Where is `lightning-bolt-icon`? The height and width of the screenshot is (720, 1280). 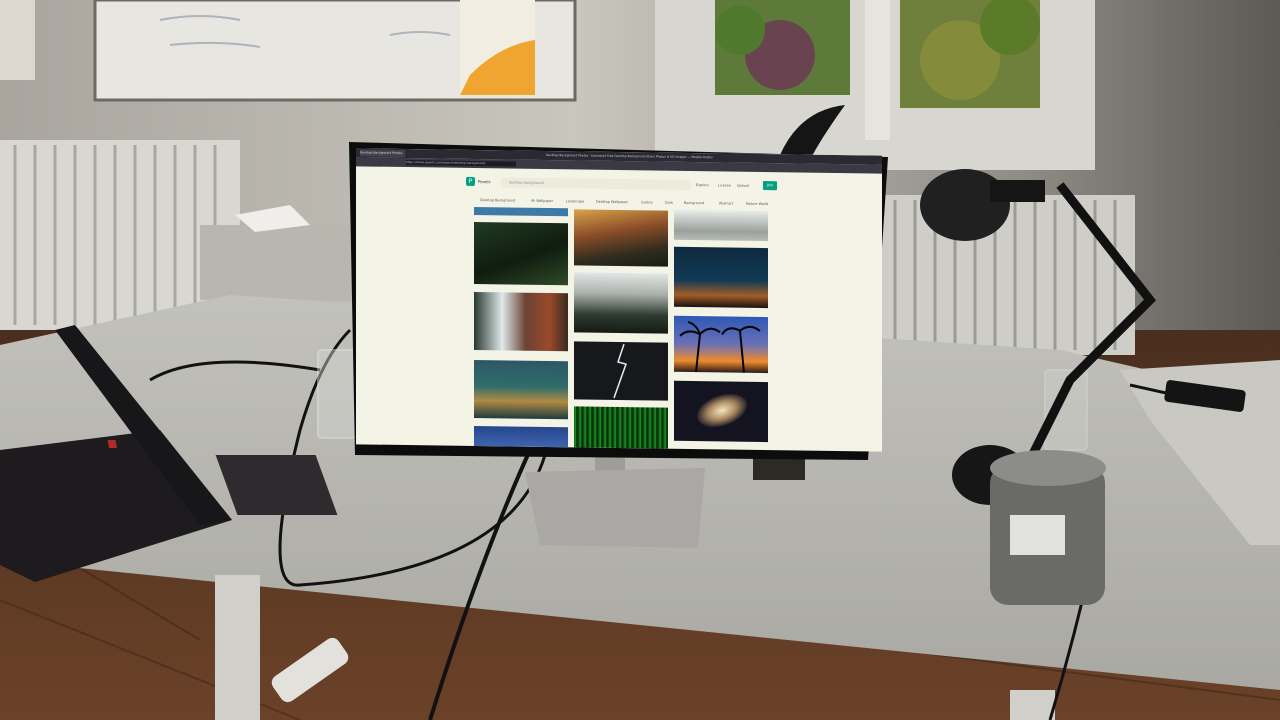 lightning-bolt-icon is located at coordinates (620, 371).